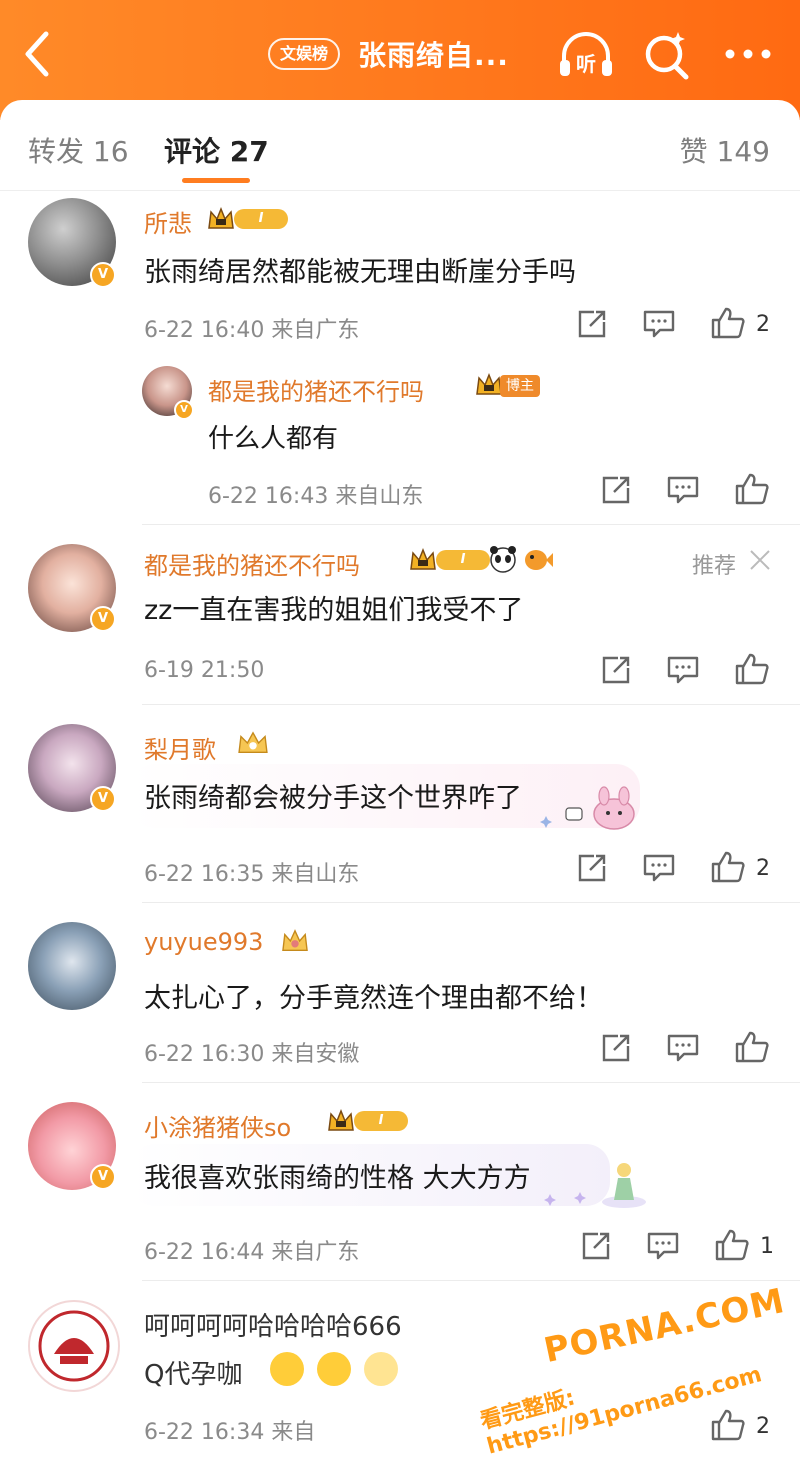 The width and height of the screenshot is (800, 1464). Describe the element at coordinates (333, 798) in the screenshot. I see `comment-text: 张雨绮都会被分手这个世界咋了` at that location.